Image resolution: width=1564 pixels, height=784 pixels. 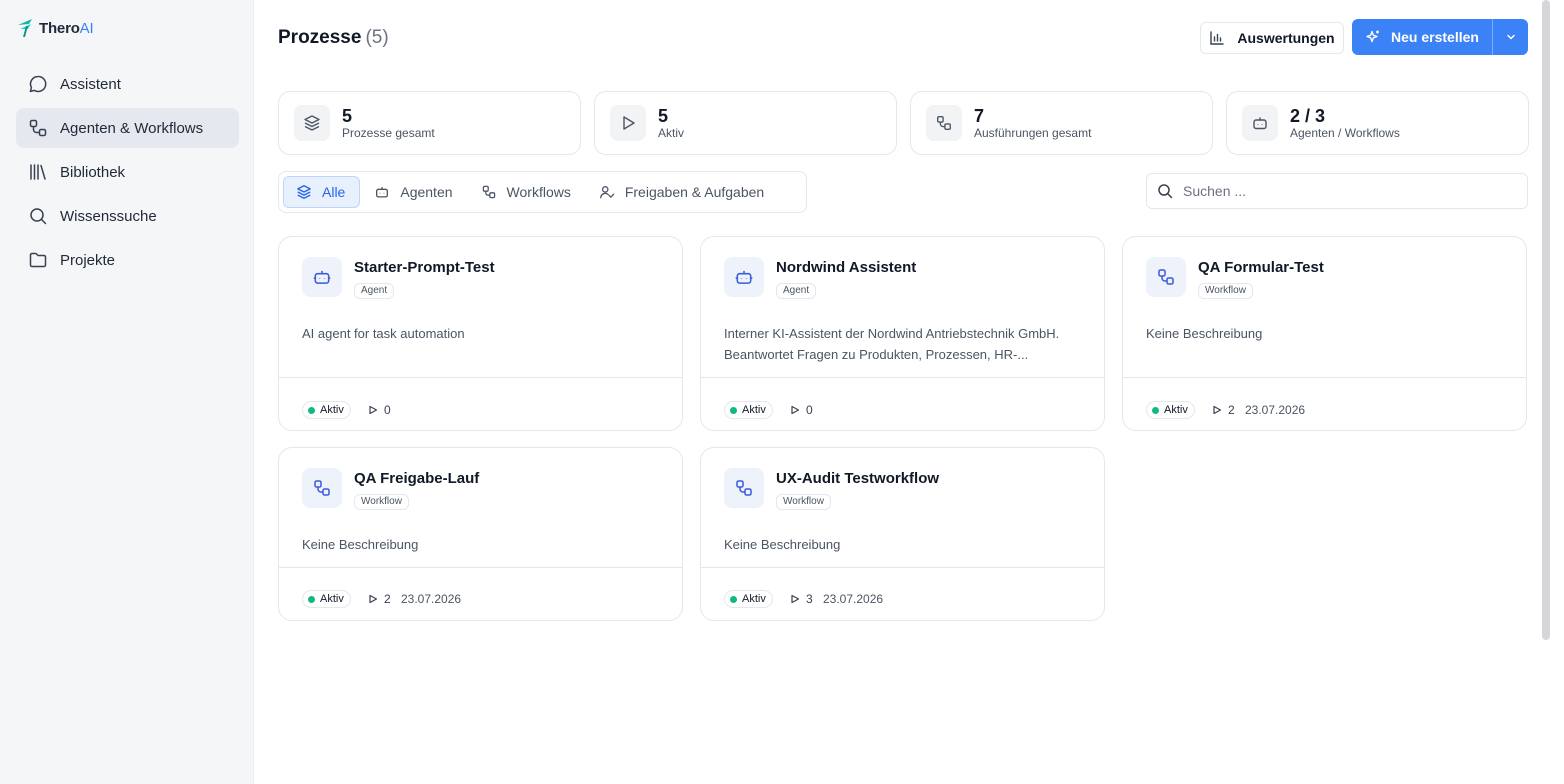 What do you see at coordinates (979, 116) in the screenshot?
I see `stat-value: 7` at bounding box center [979, 116].